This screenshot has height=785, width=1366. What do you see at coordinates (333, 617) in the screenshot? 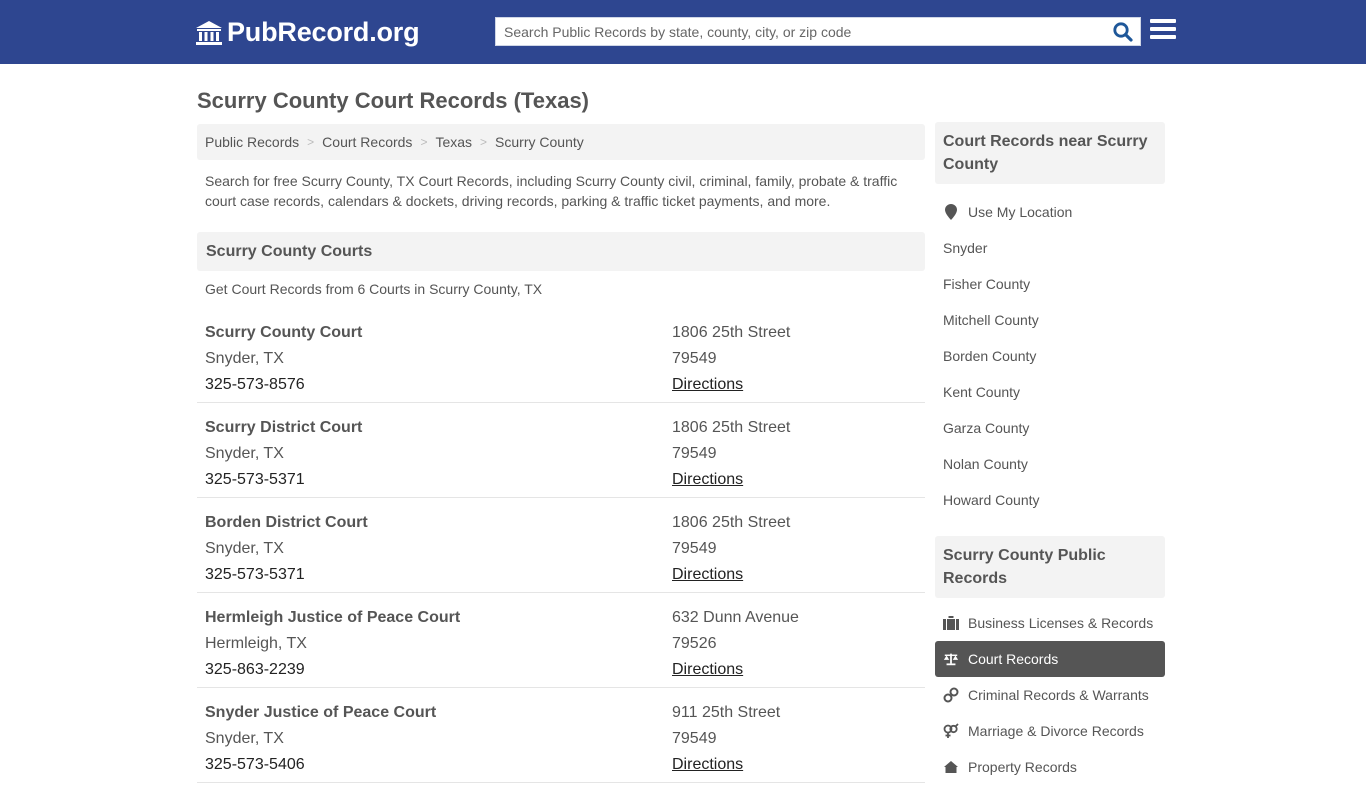
I see `court-name: Hermleigh Justice of Peace Court` at bounding box center [333, 617].